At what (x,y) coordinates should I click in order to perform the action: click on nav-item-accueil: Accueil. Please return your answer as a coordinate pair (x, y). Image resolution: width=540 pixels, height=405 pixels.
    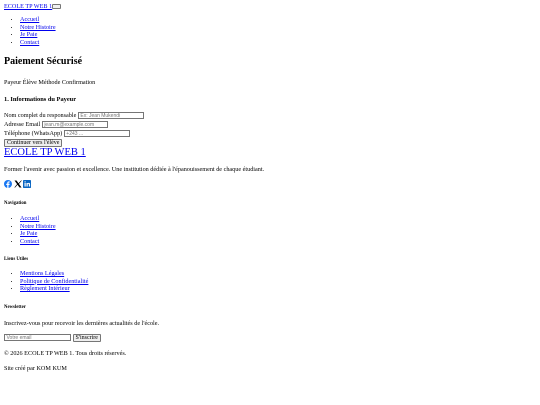
    Looking at the image, I should click on (38, 20).